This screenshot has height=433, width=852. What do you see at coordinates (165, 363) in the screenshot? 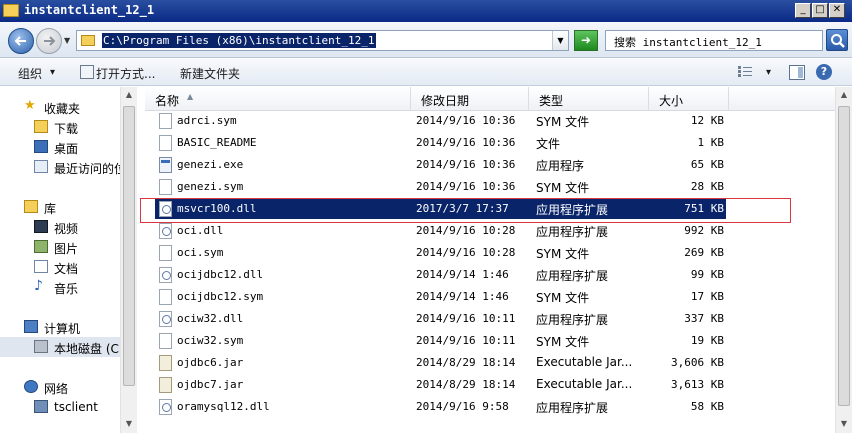
I see `jar-icon` at bounding box center [165, 363].